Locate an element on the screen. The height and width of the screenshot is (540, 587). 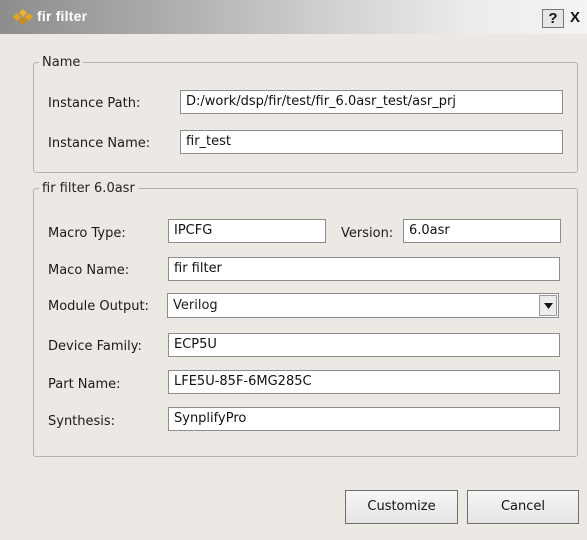
diamond-logo-icon is located at coordinates (23, 17).